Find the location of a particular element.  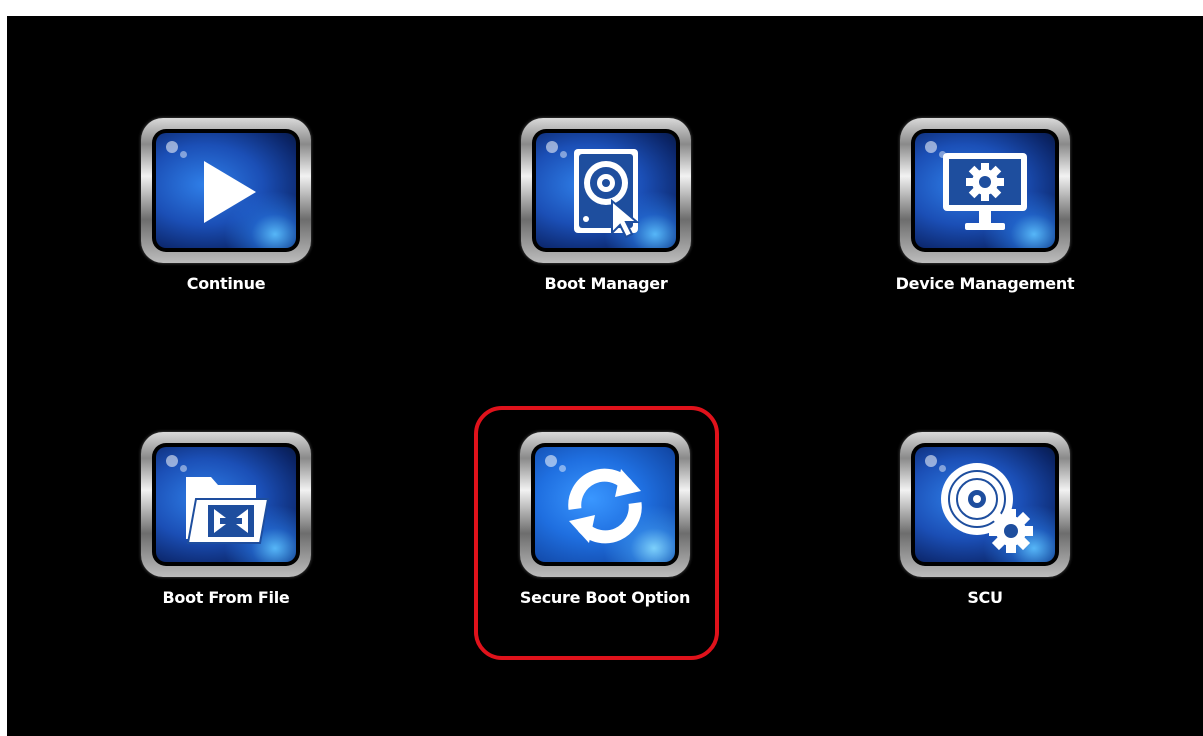

boot-manager-tile-frame is located at coordinates (606, 190).